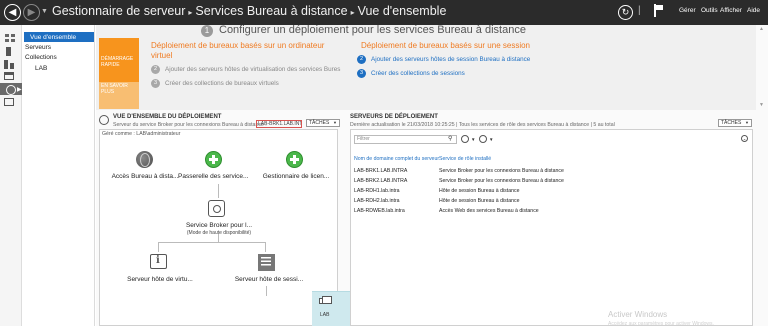 Image resolution: width=768 pixels, height=327 pixels. What do you see at coordinates (117, 62) in the screenshot?
I see `quick-start-label: DÉMARRAGE RAPIDE` at bounding box center [117, 62].